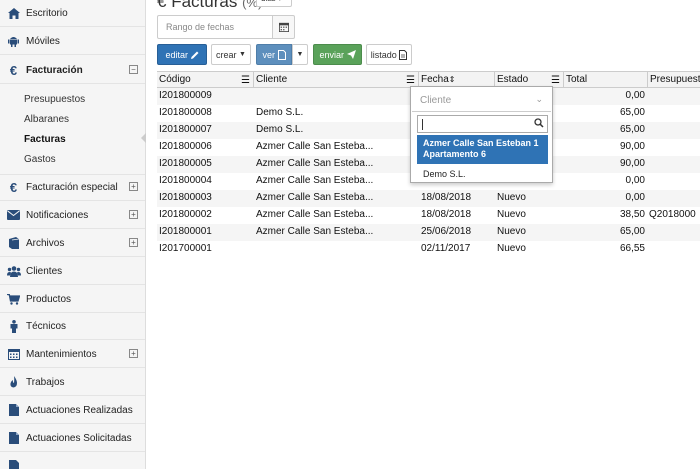  What do you see at coordinates (72, 382) in the screenshot?
I see `sidebar-item-trabajos: Trabajos` at bounding box center [72, 382].